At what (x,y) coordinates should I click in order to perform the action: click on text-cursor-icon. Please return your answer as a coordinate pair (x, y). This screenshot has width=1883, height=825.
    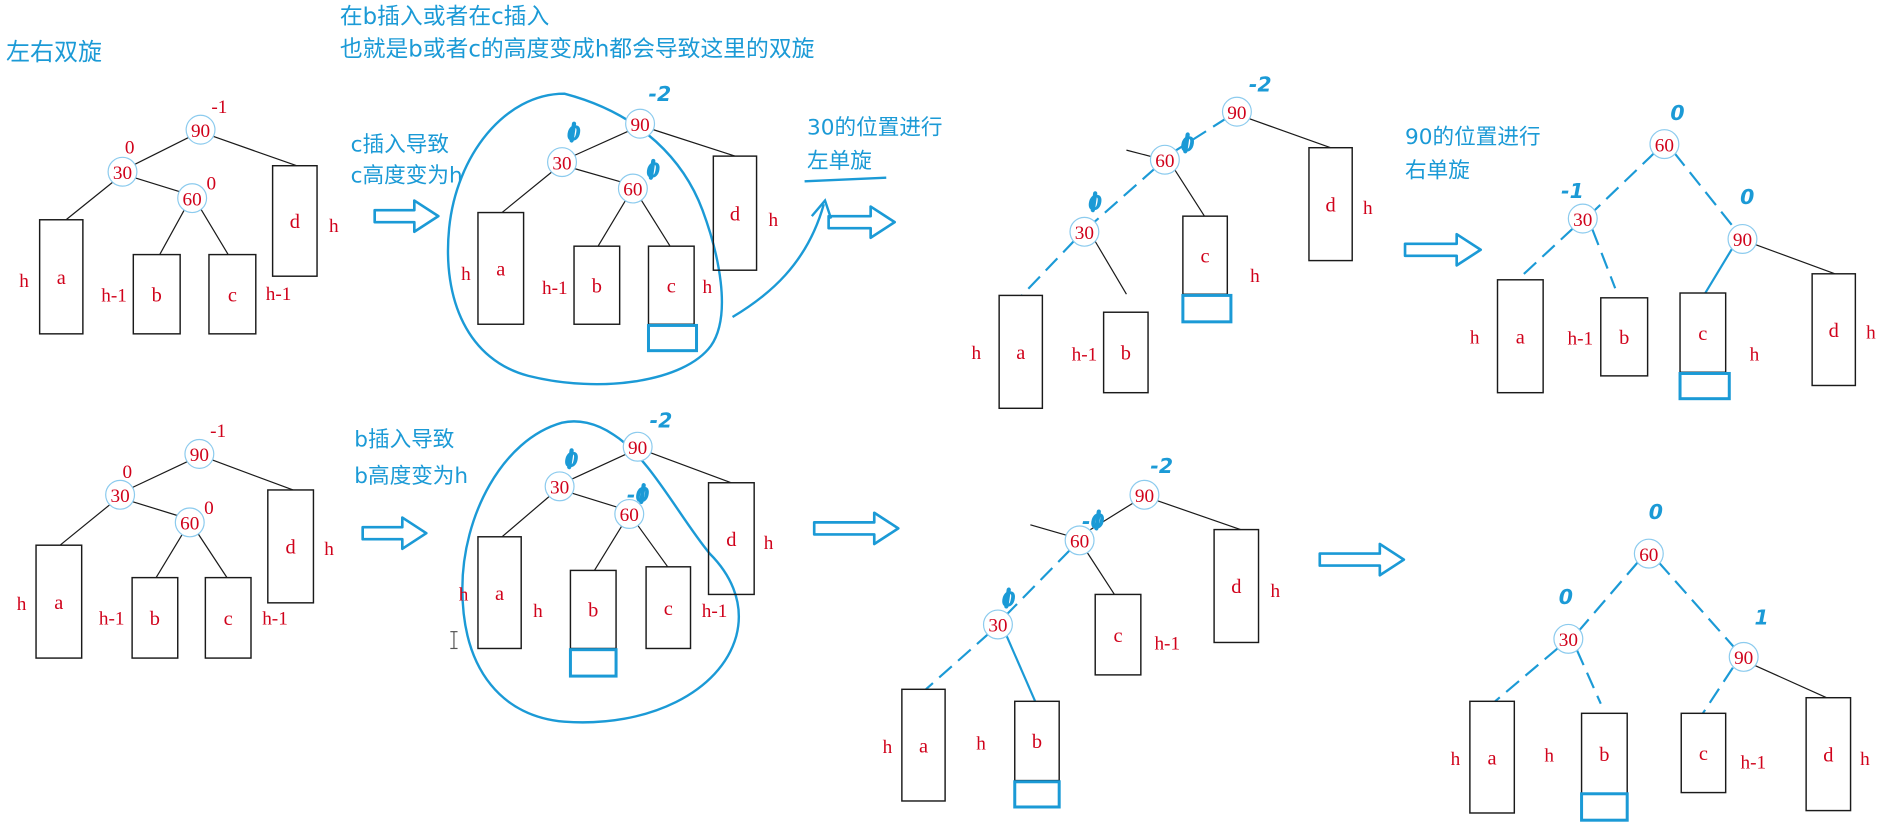
    Looking at the image, I should click on (454, 640).